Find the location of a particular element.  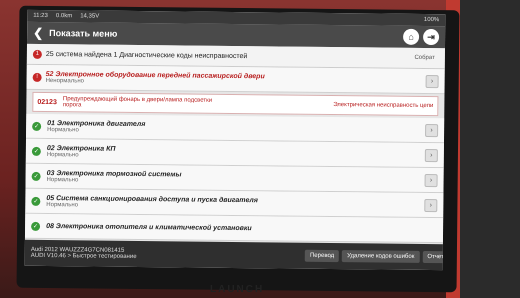

collect-button: Собрат is located at coordinates (424, 58).